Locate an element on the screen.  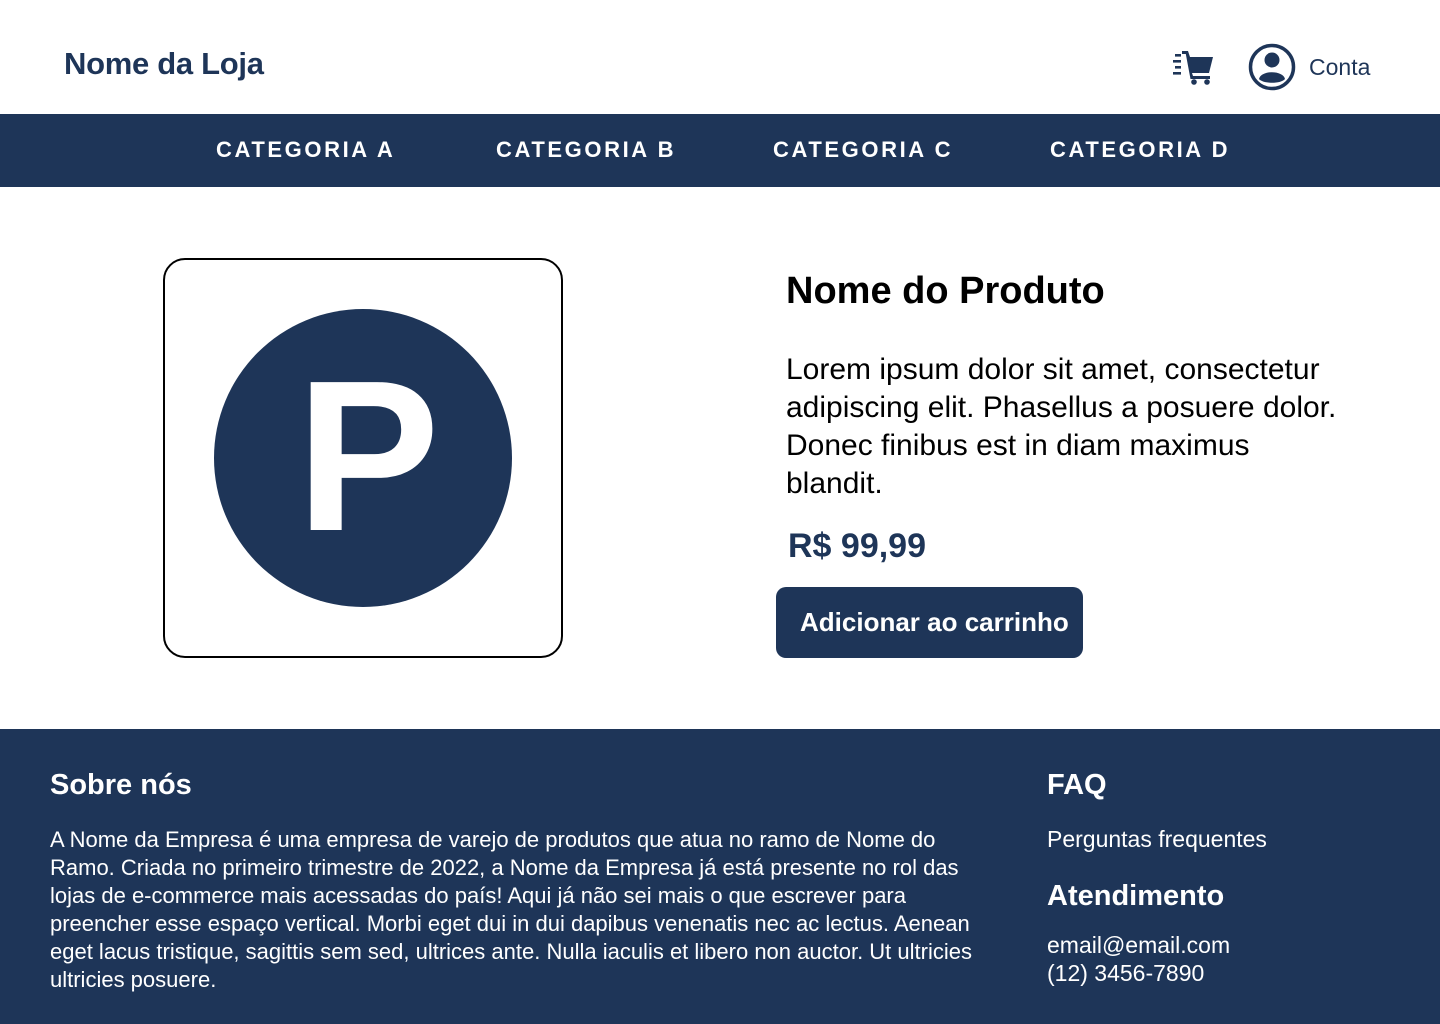
account-button: Conta is located at coordinates (1309, 67).